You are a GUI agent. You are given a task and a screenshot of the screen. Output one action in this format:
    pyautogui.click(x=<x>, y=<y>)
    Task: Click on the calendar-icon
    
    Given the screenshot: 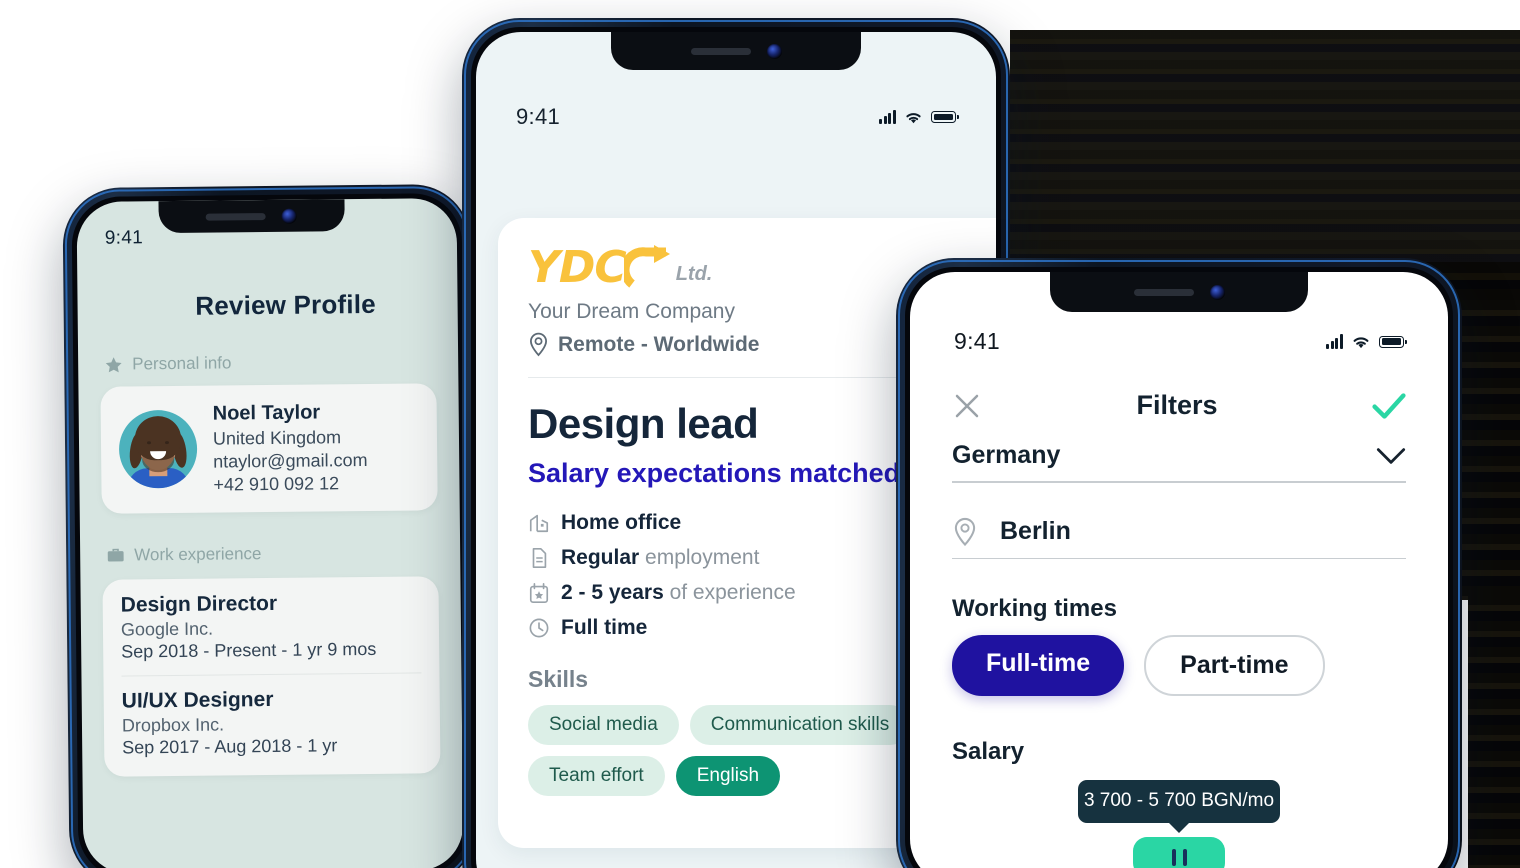 What is the action you would take?
    pyautogui.click(x=539, y=593)
    